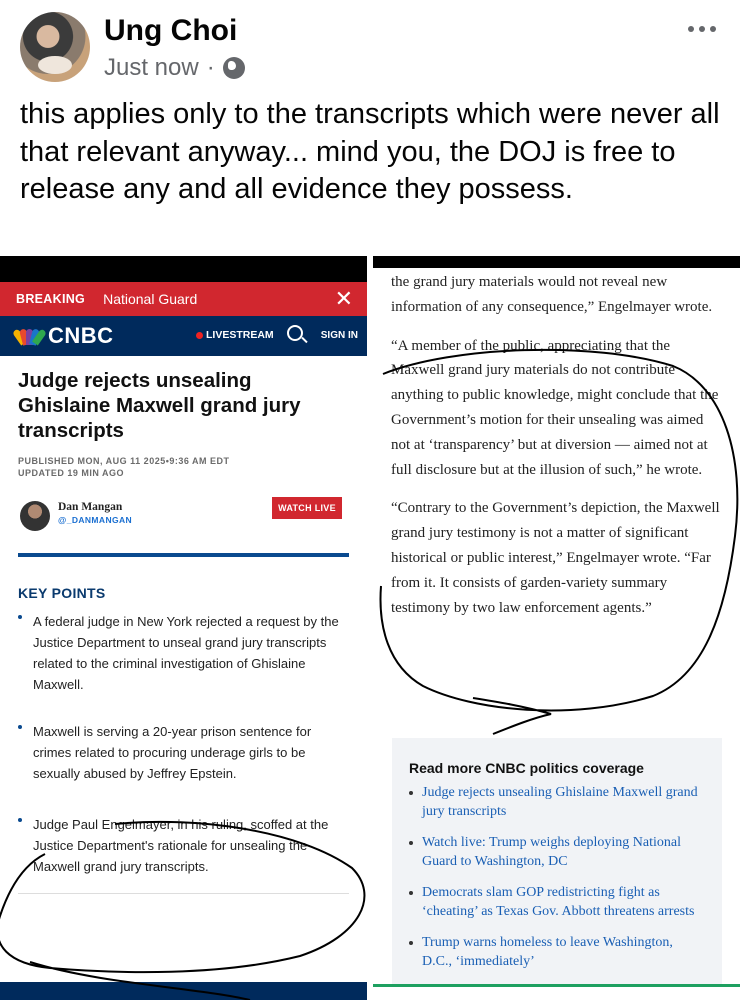  What do you see at coordinates (370, 47) in the screenshot?
I see `post-header: Ung Choi Just now ·` at bounding box center [370, 47].